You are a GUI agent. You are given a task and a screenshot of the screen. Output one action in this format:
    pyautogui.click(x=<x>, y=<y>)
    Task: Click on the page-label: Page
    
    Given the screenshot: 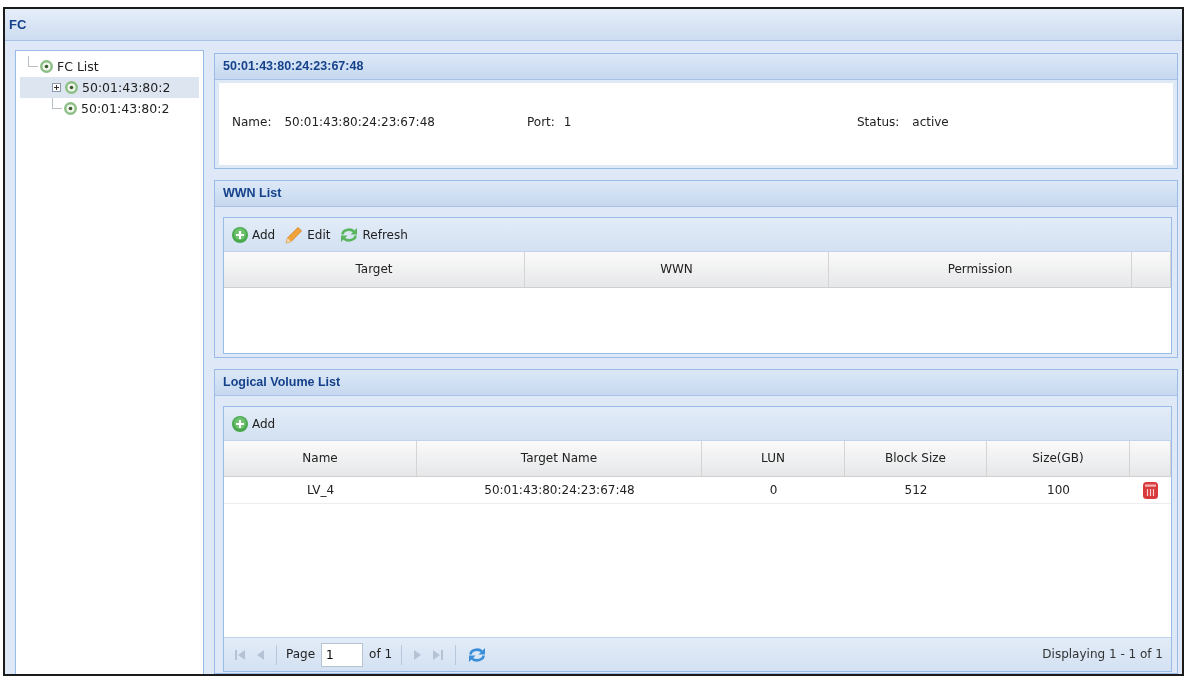 What is the action you would take?
    pyautogui.click(x=301, y=654)
    